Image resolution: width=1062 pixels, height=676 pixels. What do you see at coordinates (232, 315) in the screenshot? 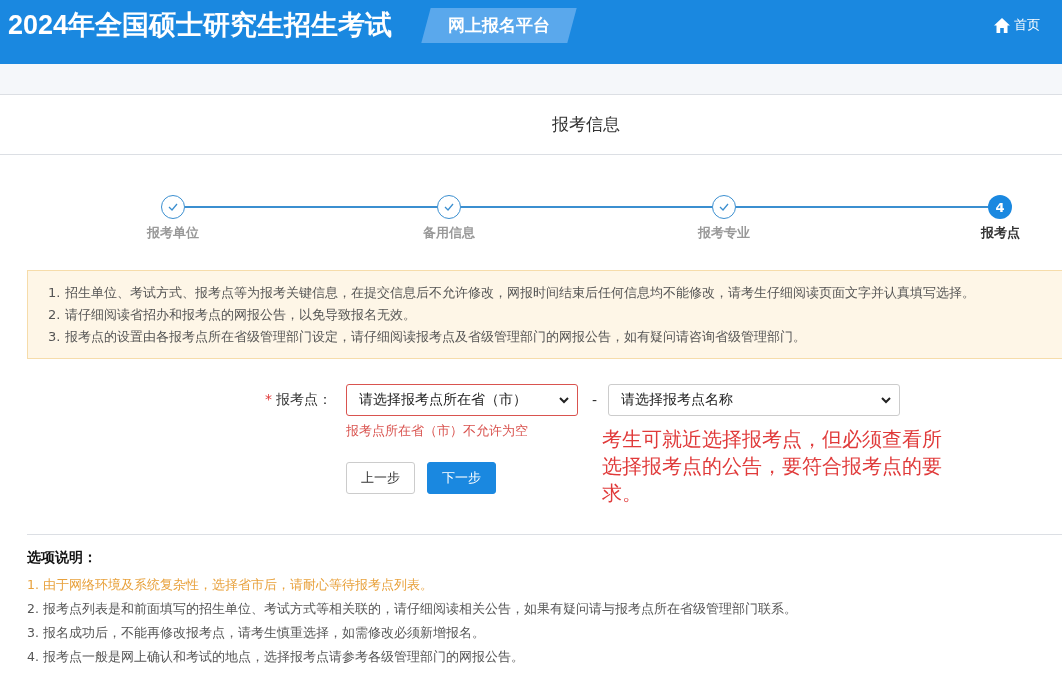
I see `notice-text: 2. 请仔细阅读省招办和报考点的网报公告，以免导致报名无效。` at bounding box center [232, 315].